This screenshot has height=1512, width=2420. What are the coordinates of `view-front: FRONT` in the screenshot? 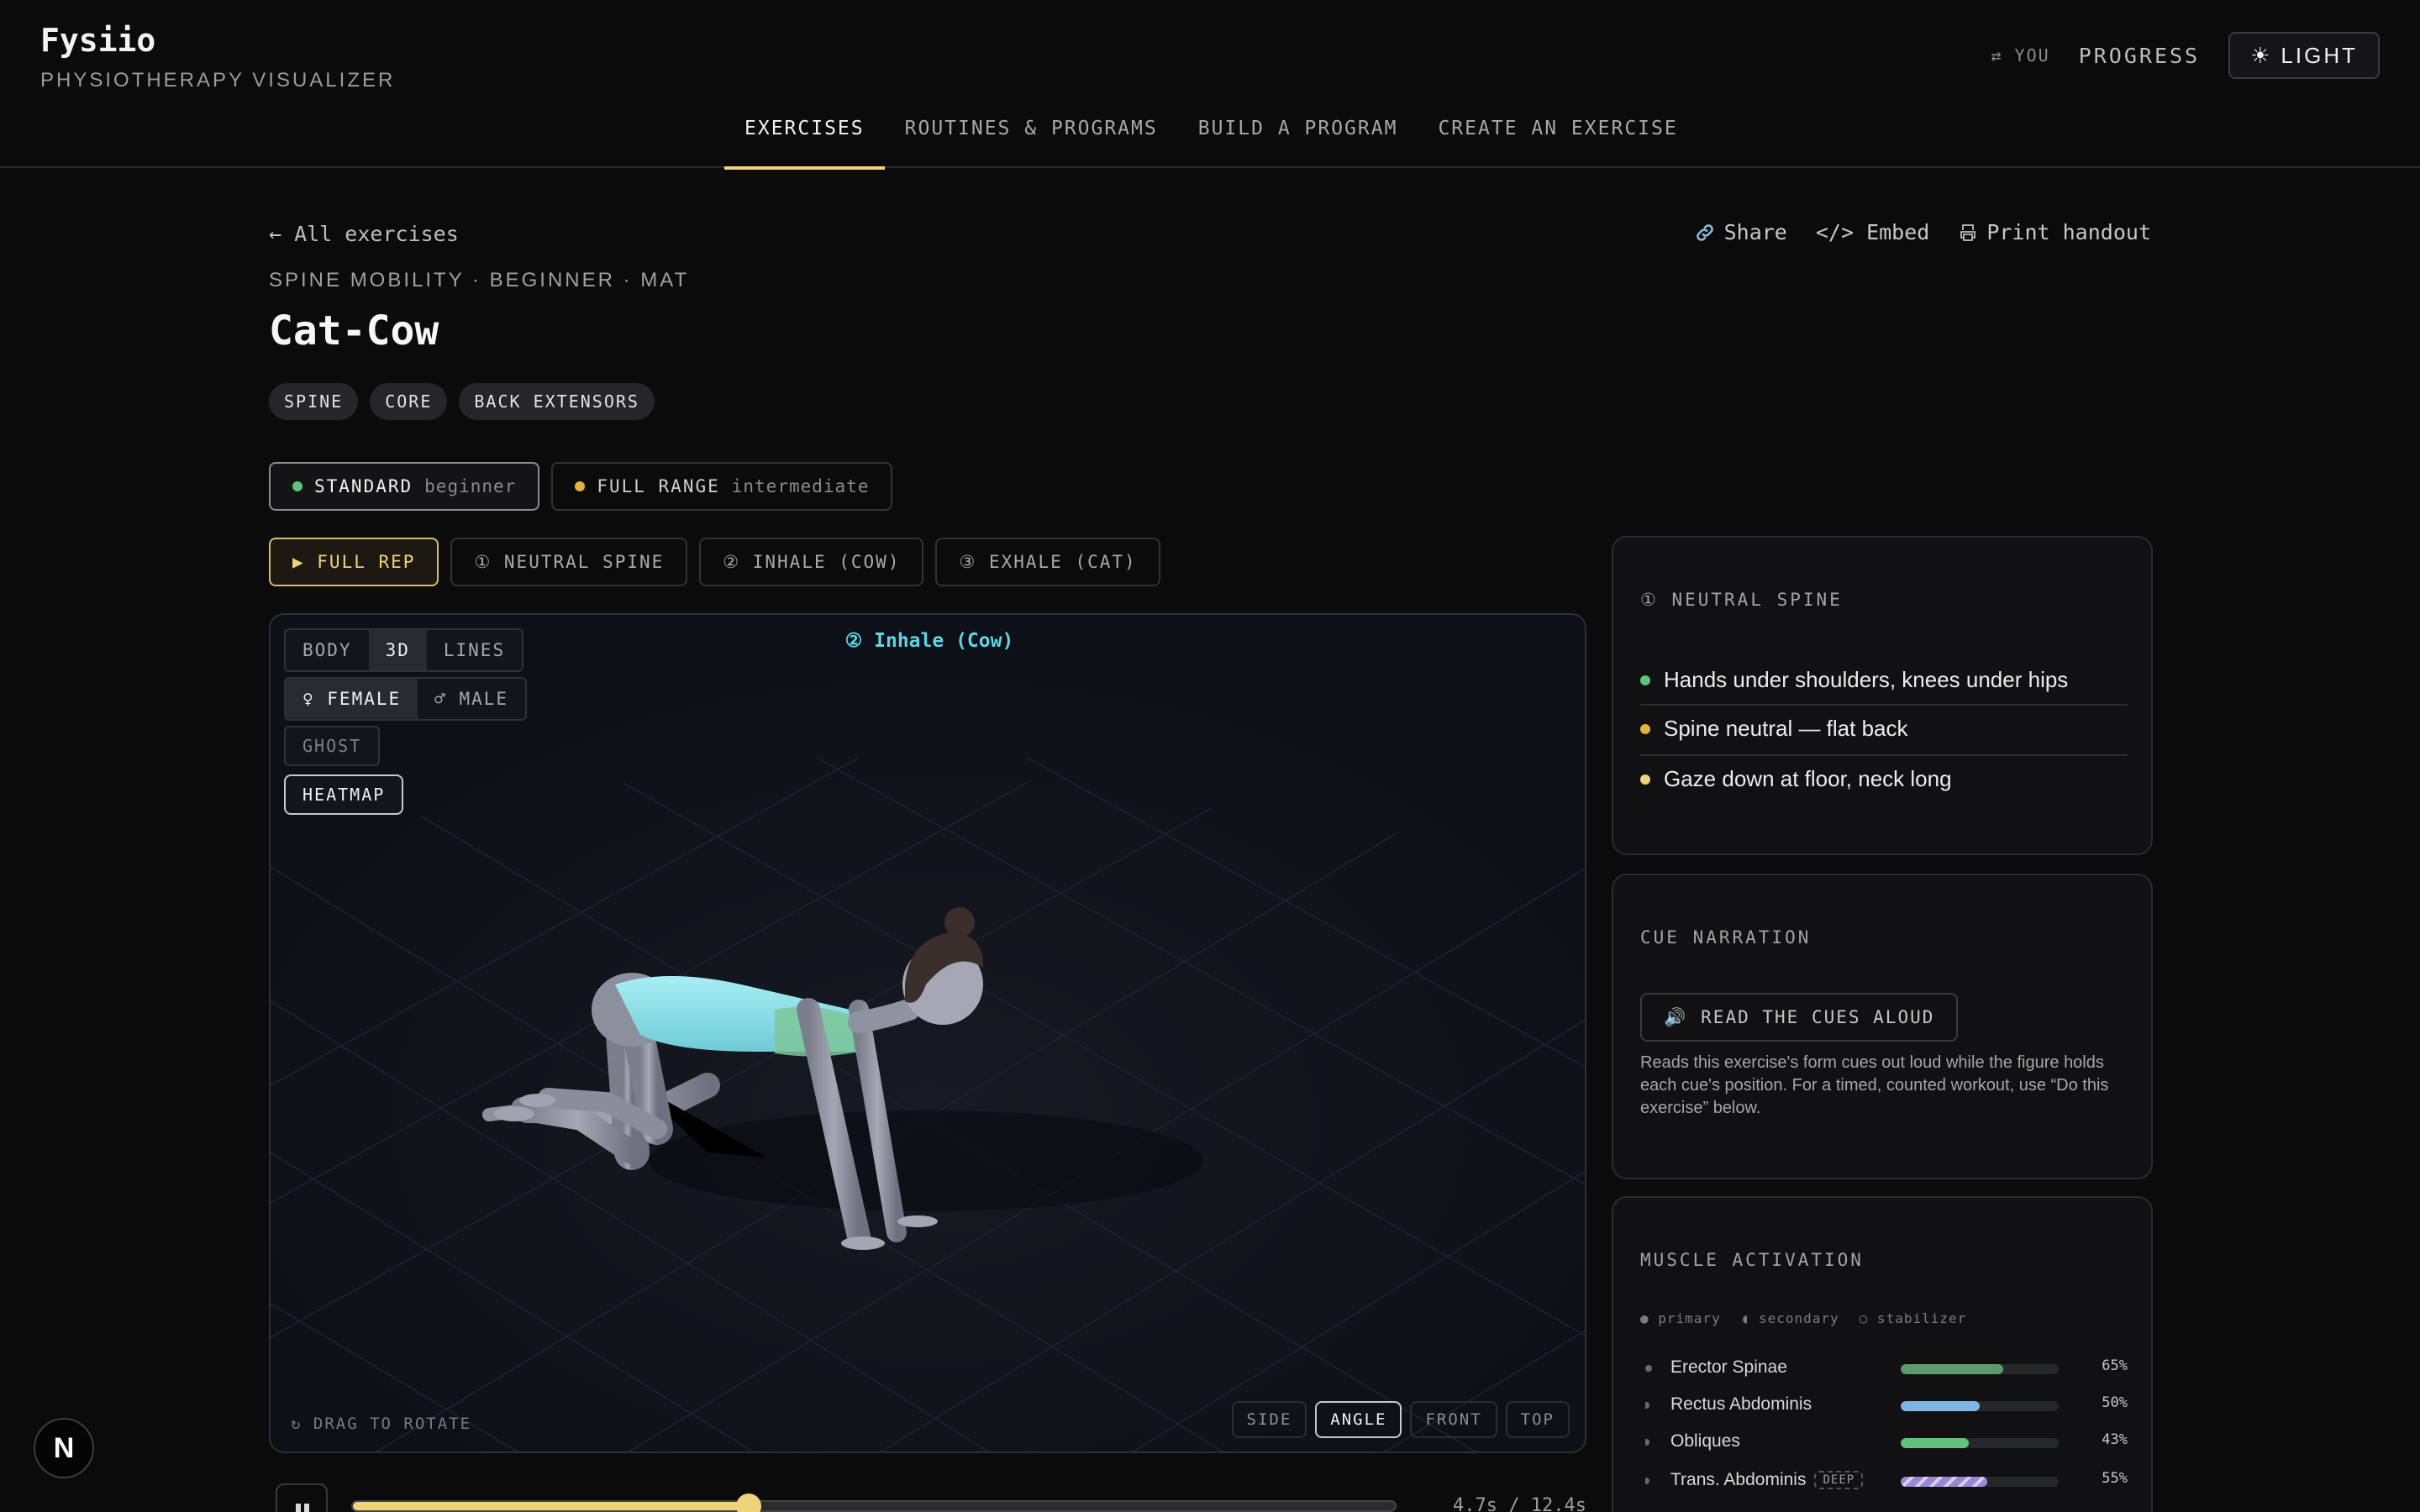 It's located at (1453, 1419).